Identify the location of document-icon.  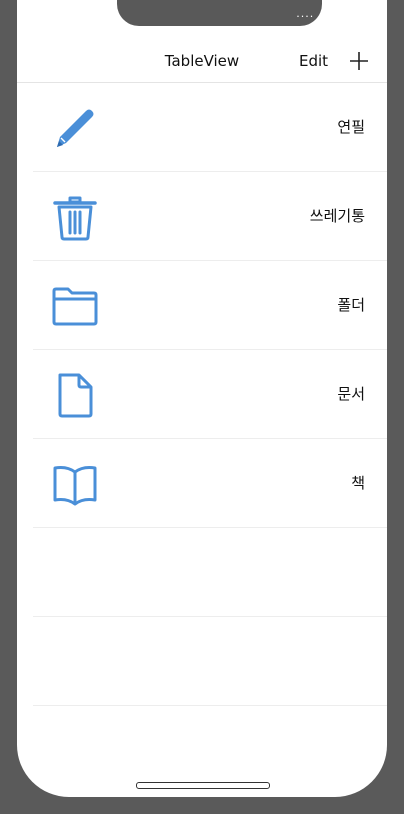
(75, 395).